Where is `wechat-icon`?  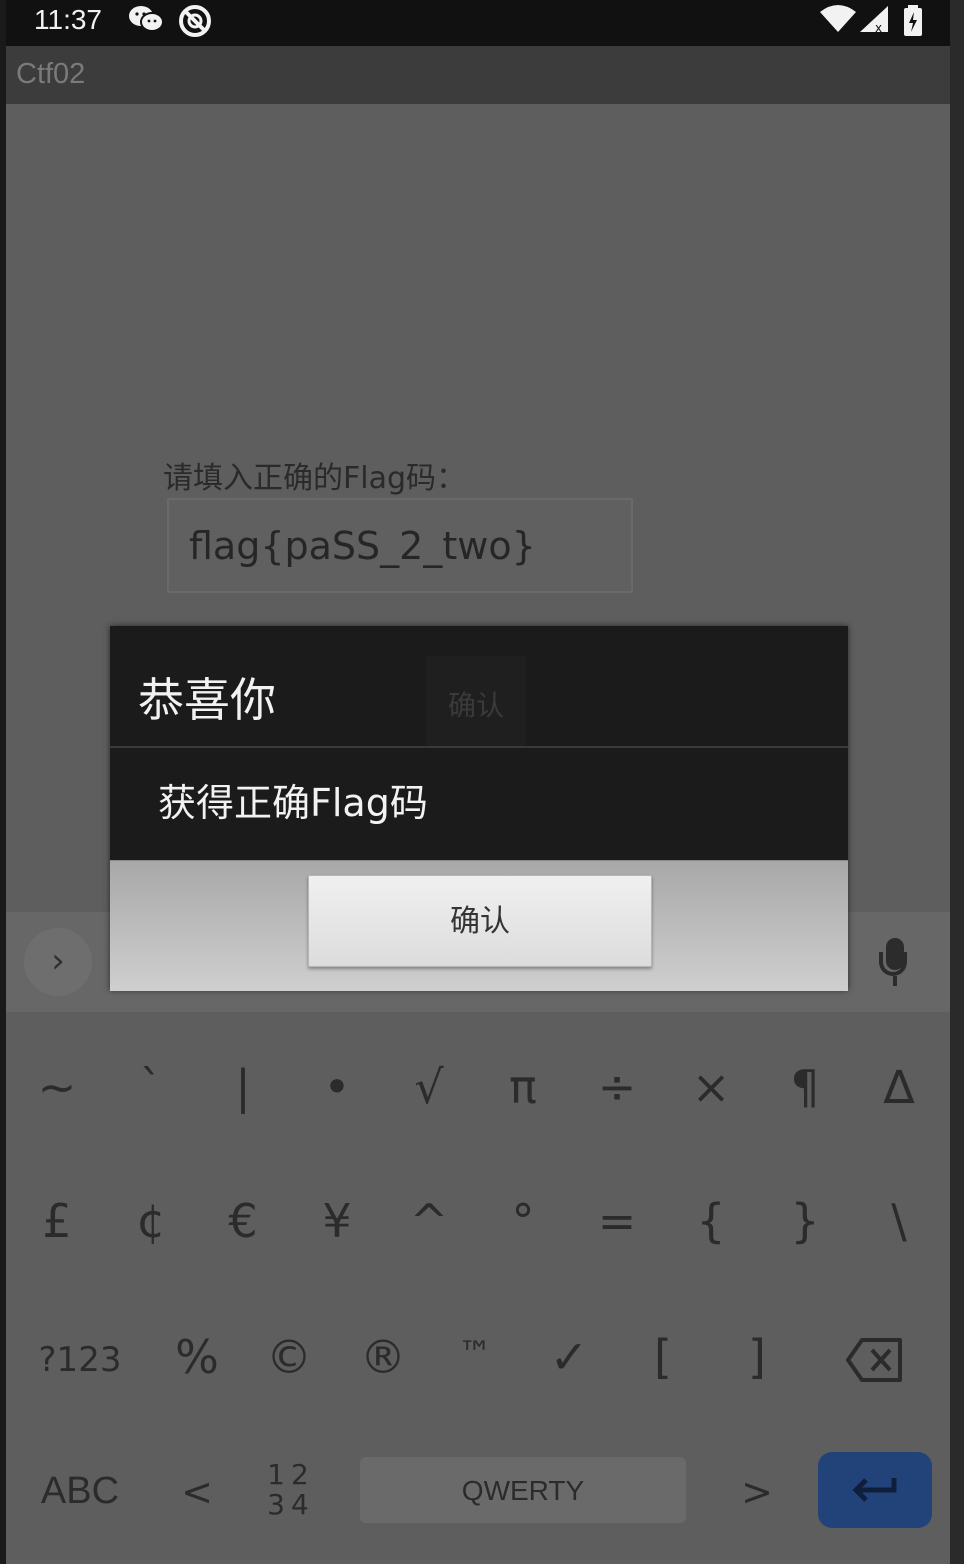
wechat-icon is located at coordinates (146, 23).